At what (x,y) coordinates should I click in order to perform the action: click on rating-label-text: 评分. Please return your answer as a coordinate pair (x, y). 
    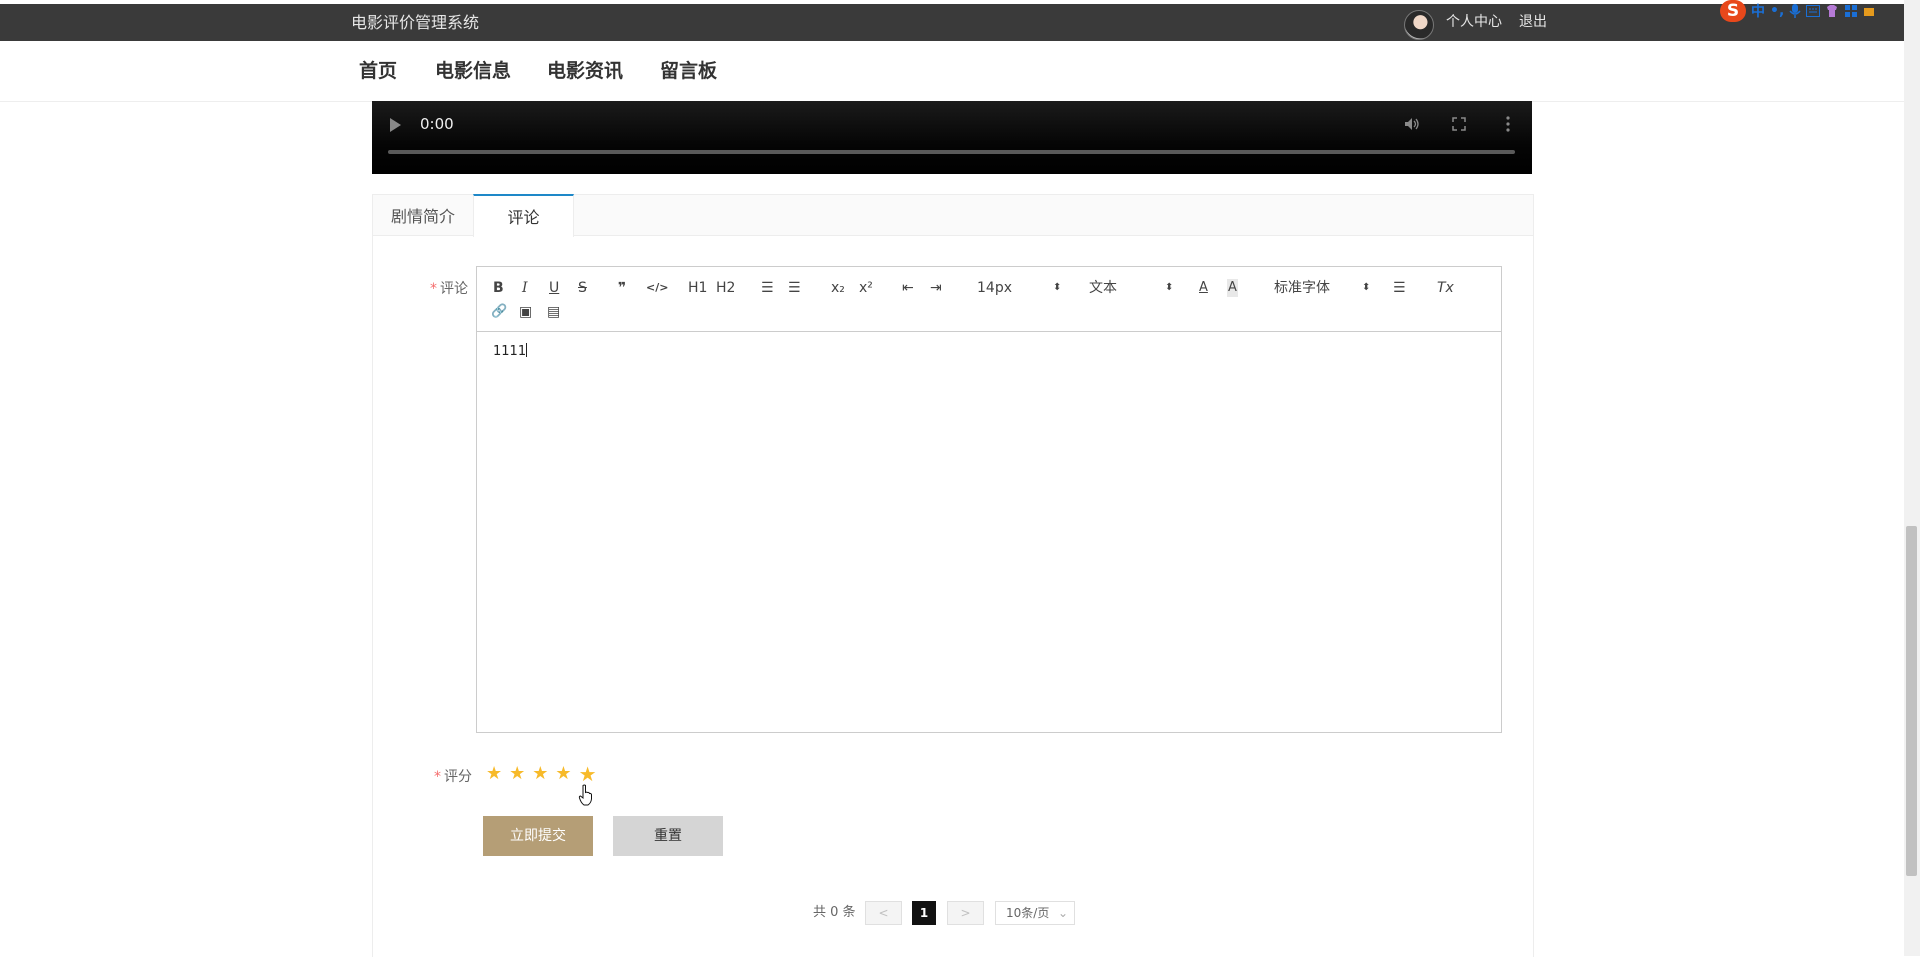
    Looking at the image, I should click on (458, 777).